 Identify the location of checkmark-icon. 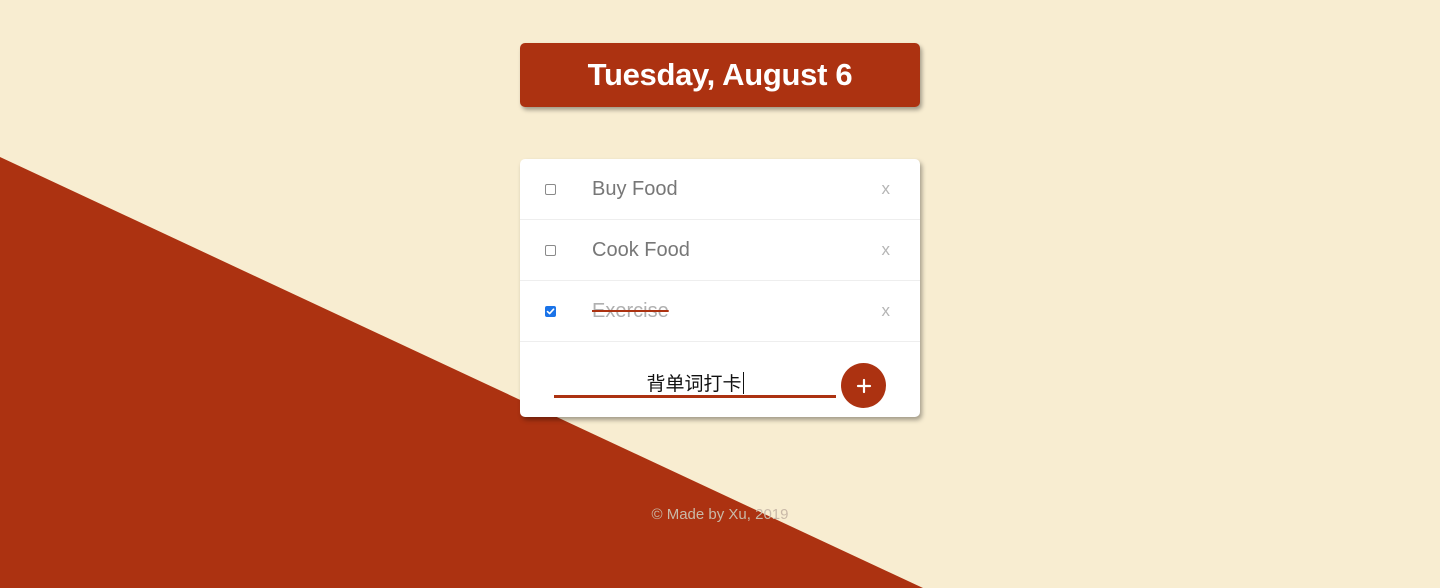
(550, 310).